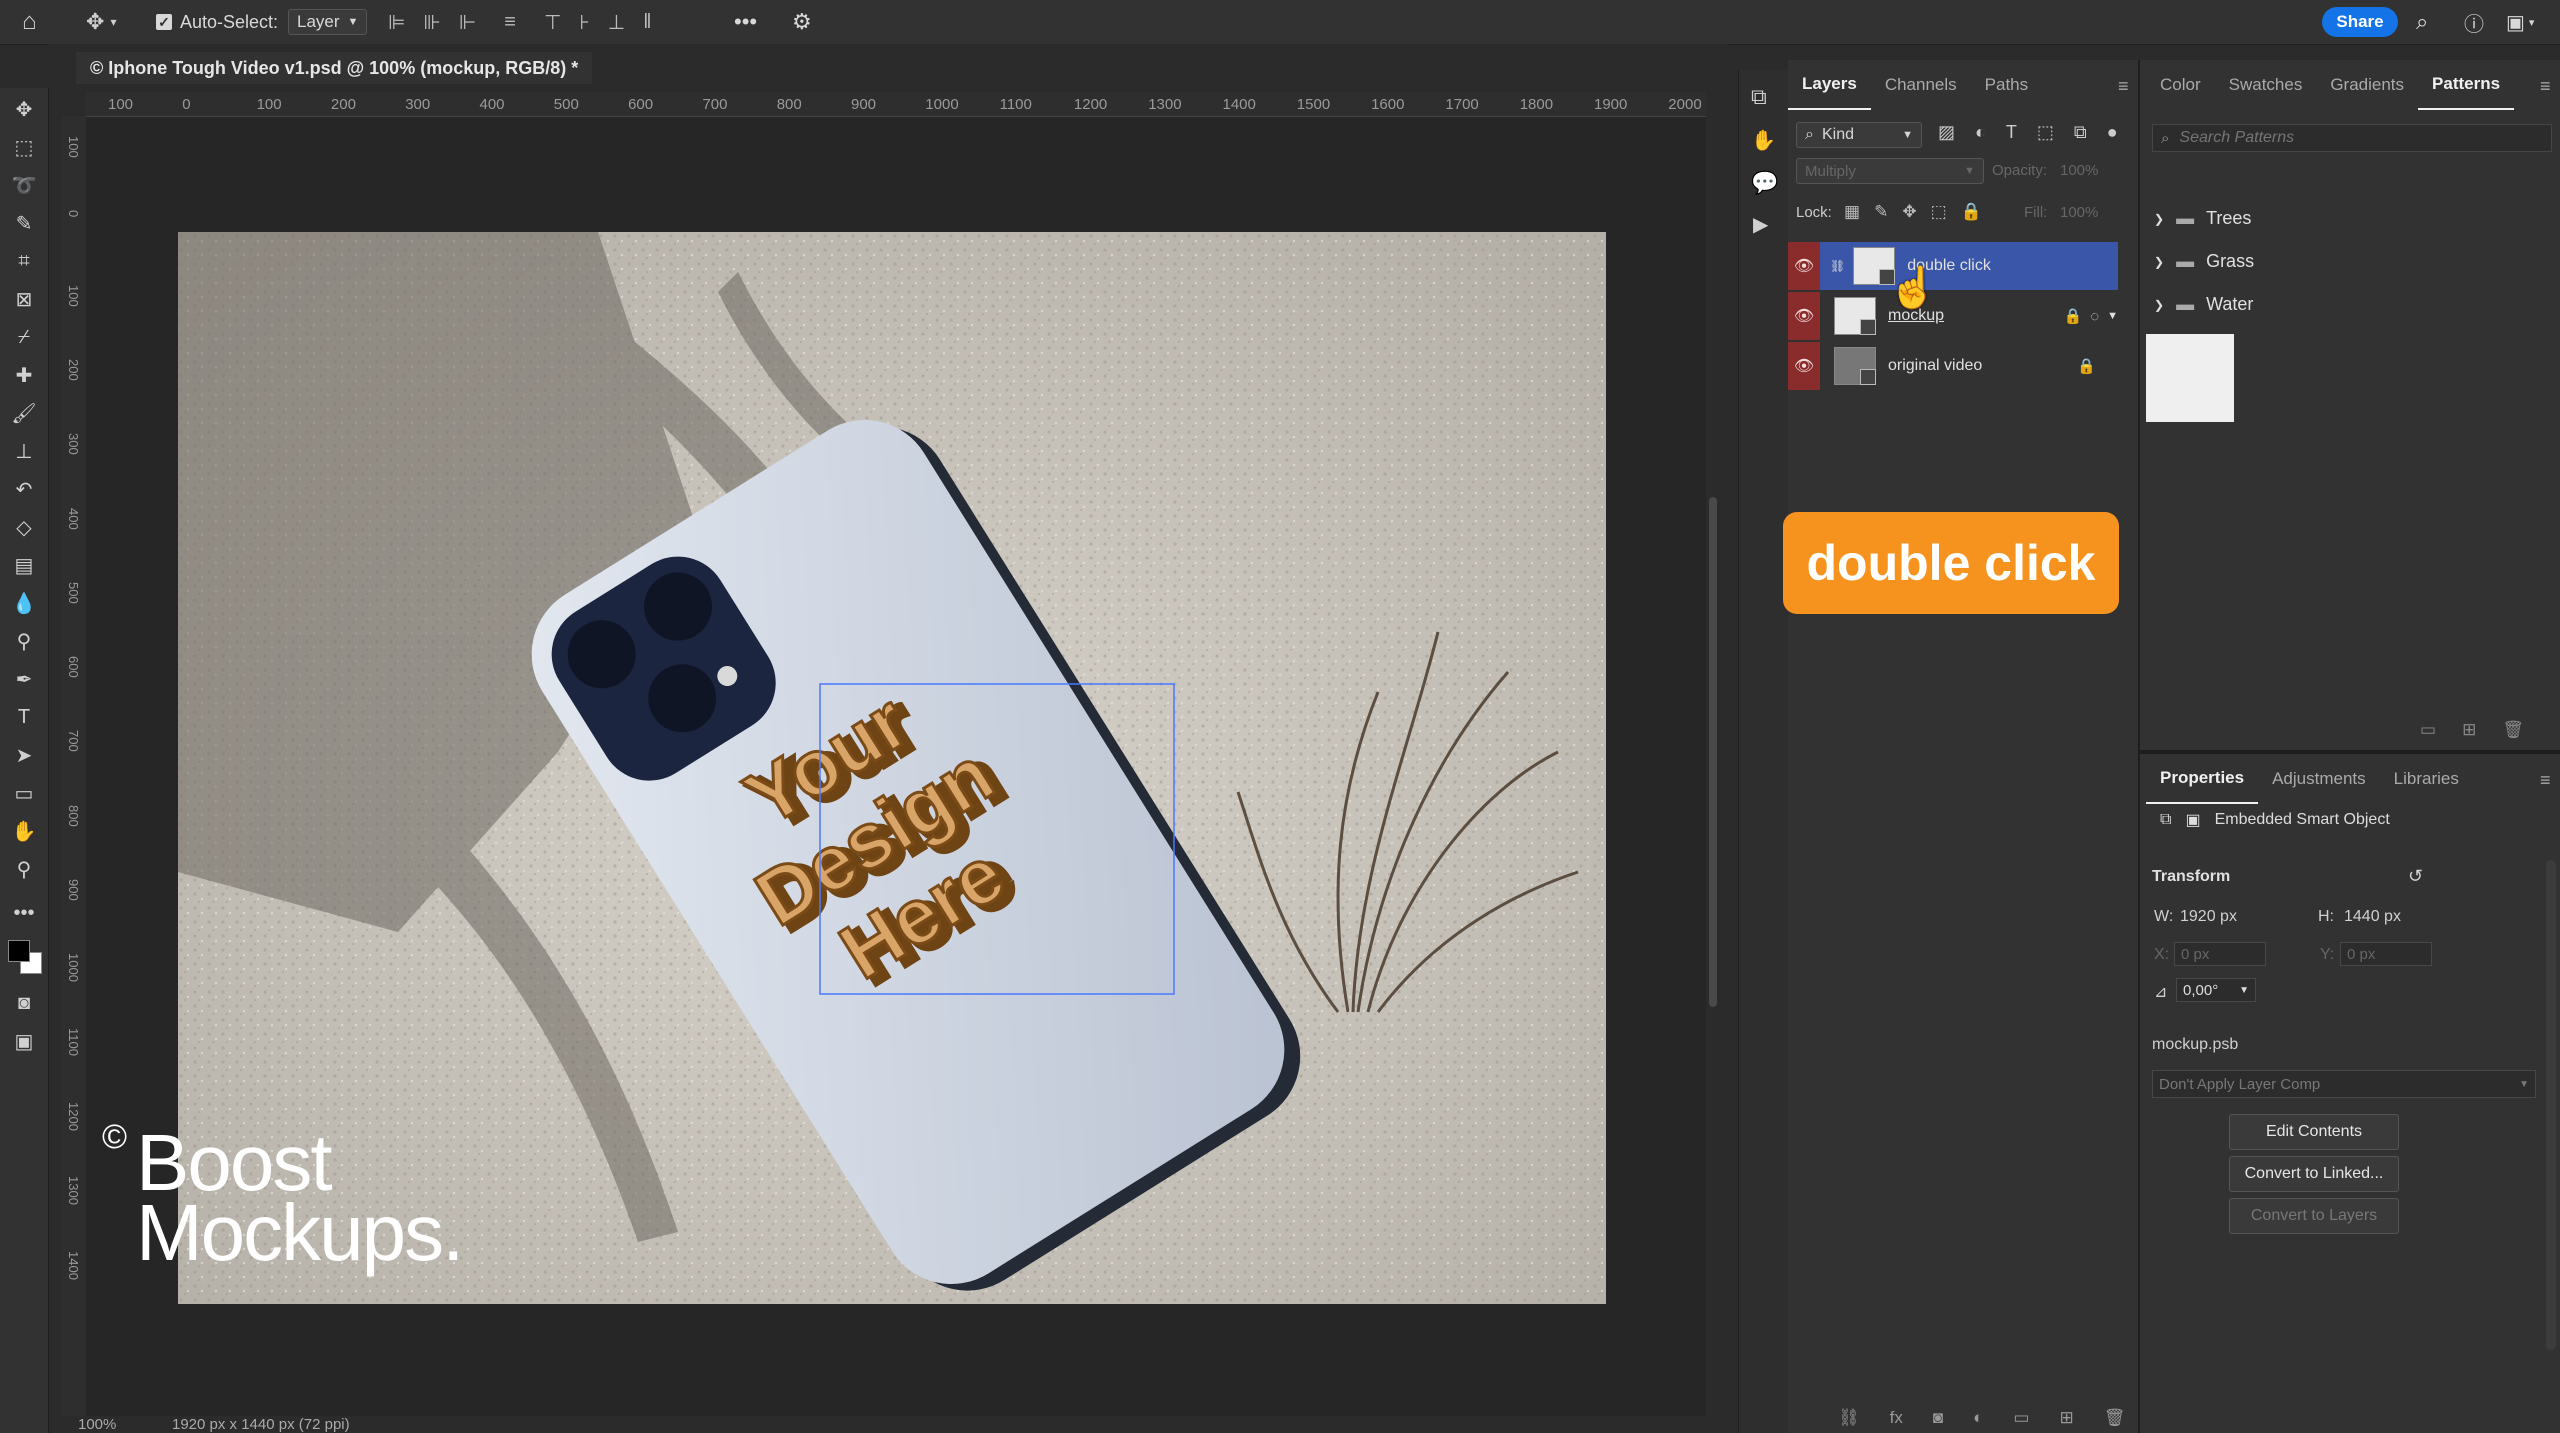 This screenshot has height=1433, width=2560. What do you see at coordinates (2422, 22) in the screenshot?
I see `search-icon: ⌕` at bounding box center [2422, 22].